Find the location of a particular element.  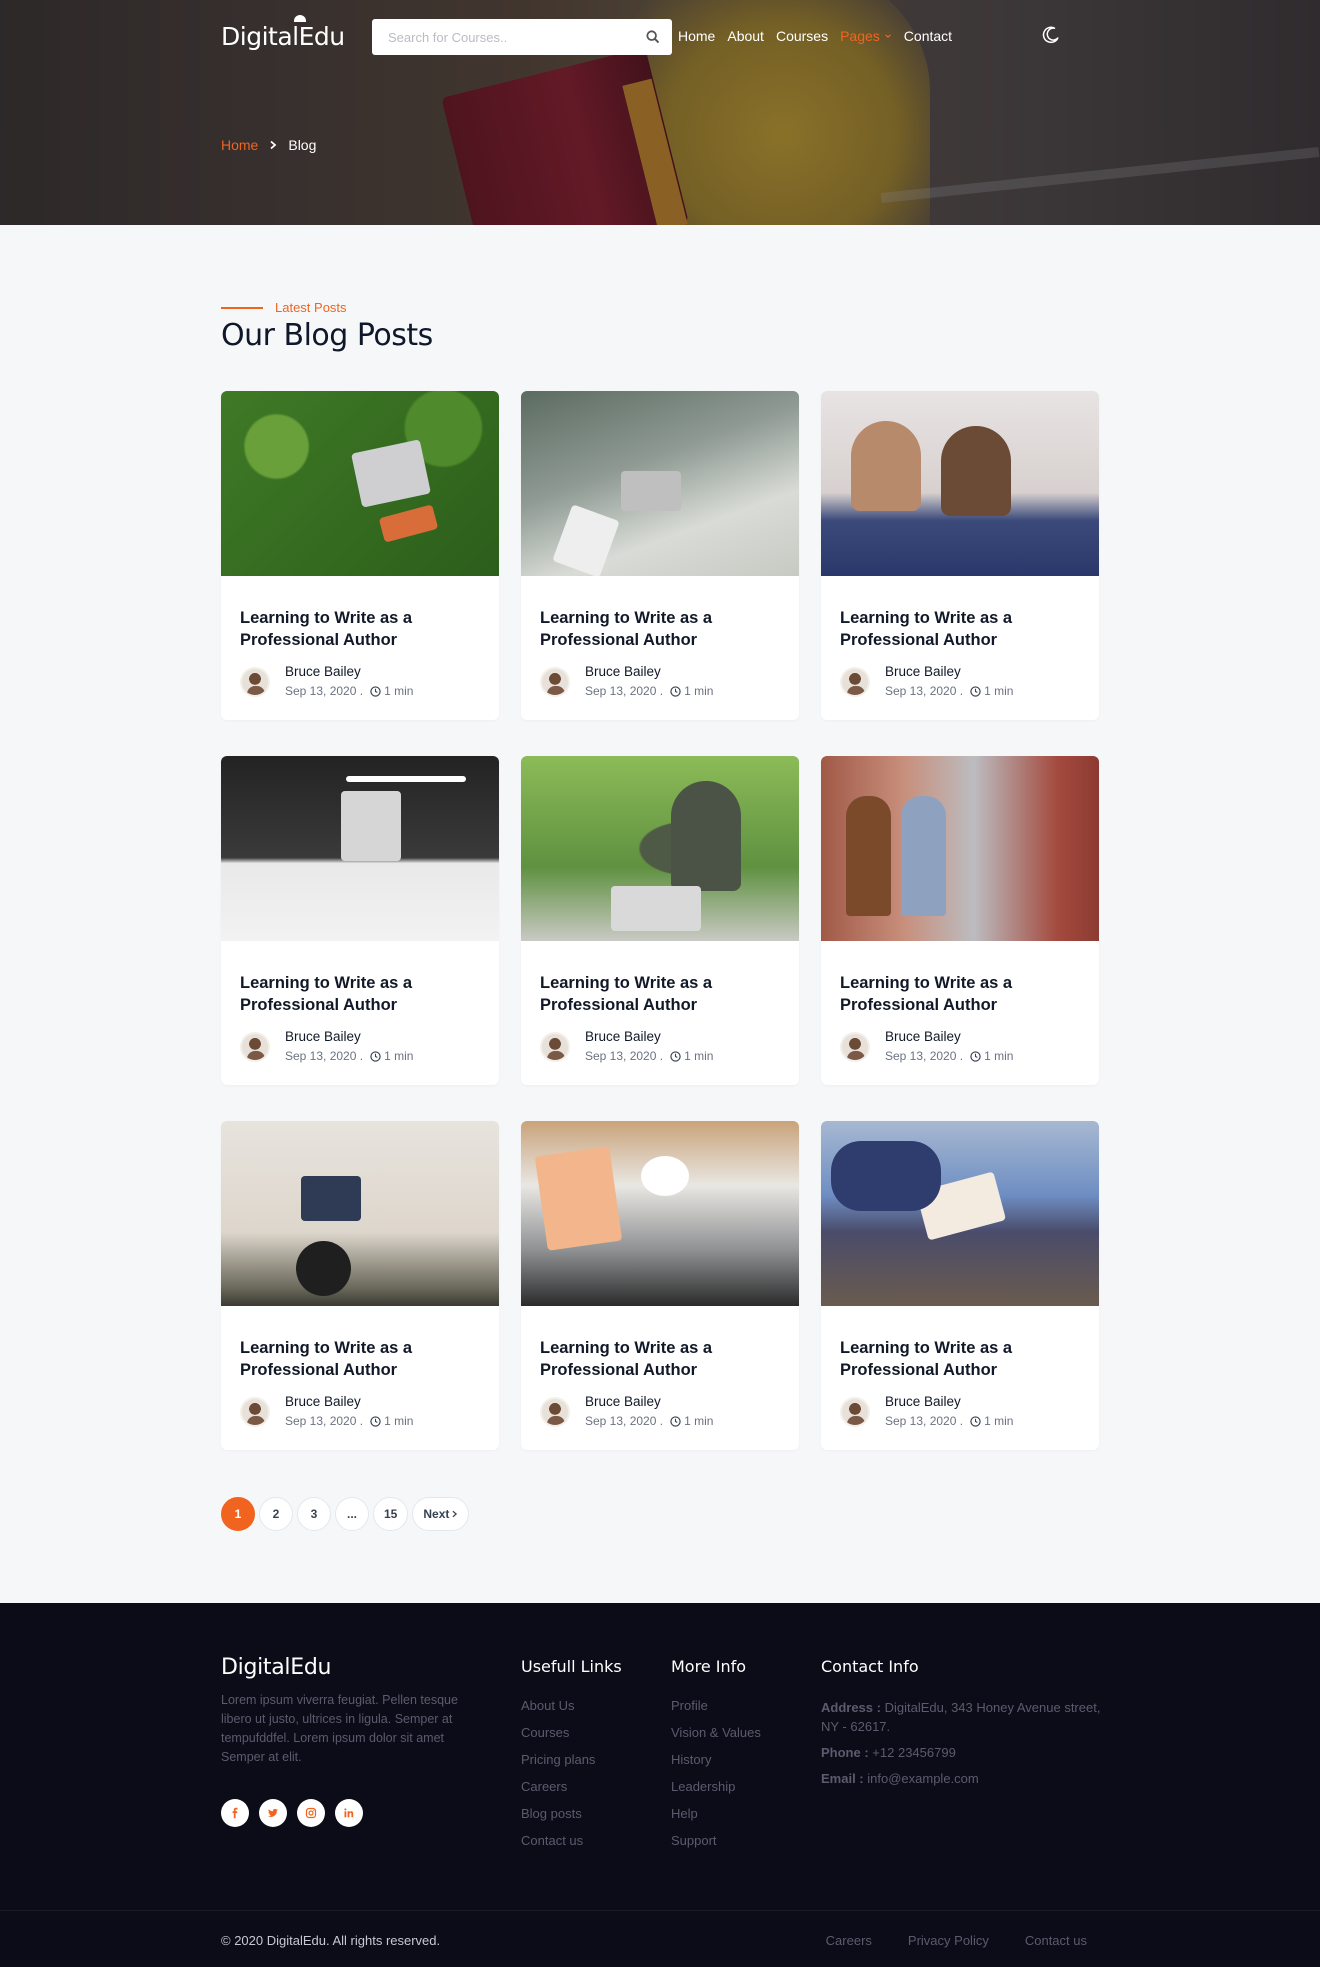

next-page-button: Next is located at coordinates (441, 1514).